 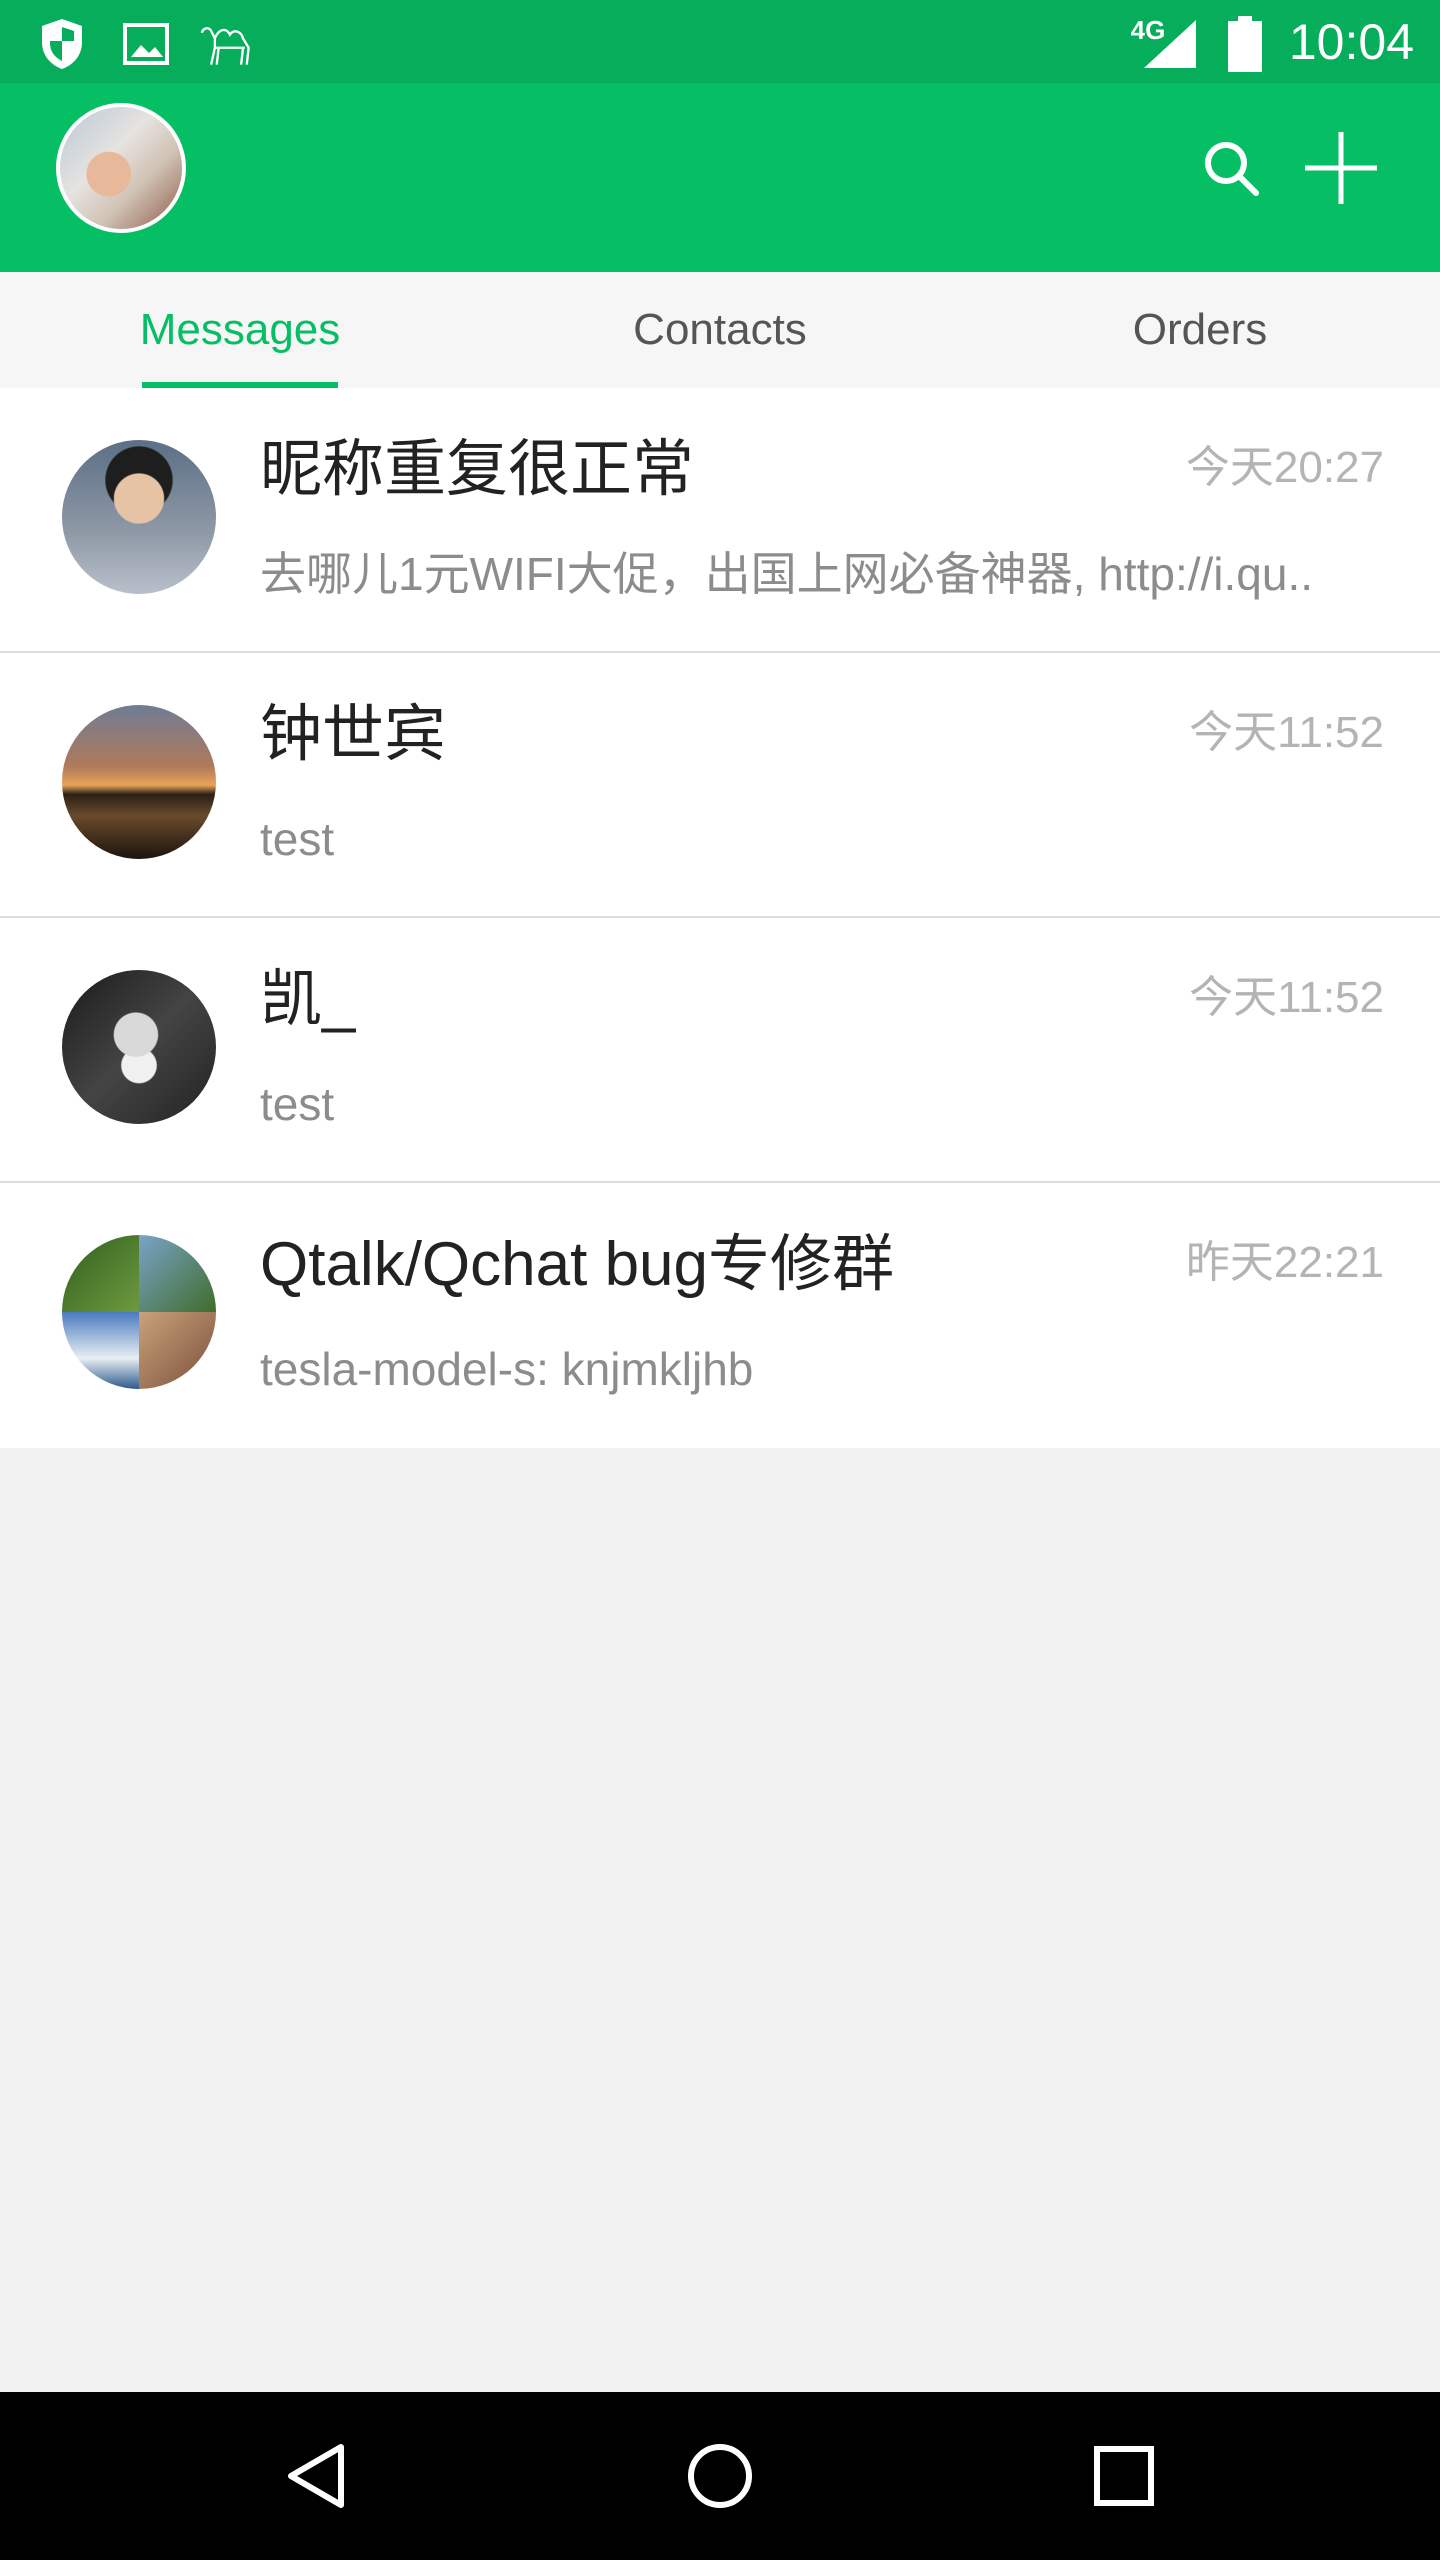 I want to click on group-avatar, so click(x=139, y=1312).